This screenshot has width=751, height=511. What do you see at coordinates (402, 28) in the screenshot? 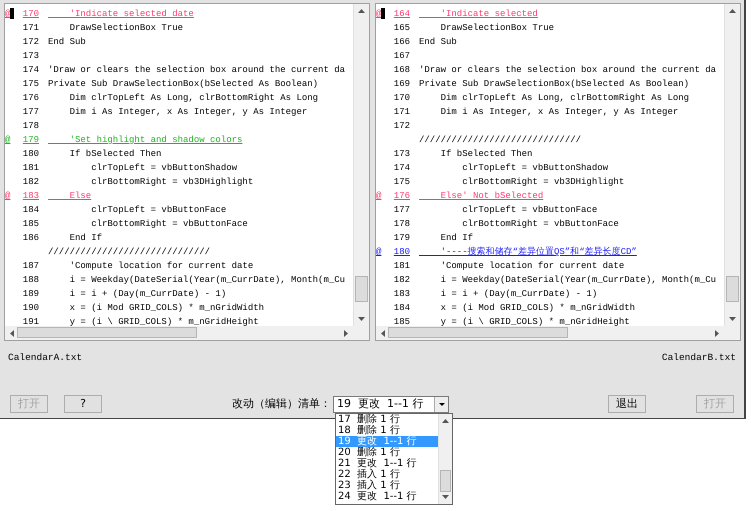
I see `line-number: 165` at bounding box center [402, 28].